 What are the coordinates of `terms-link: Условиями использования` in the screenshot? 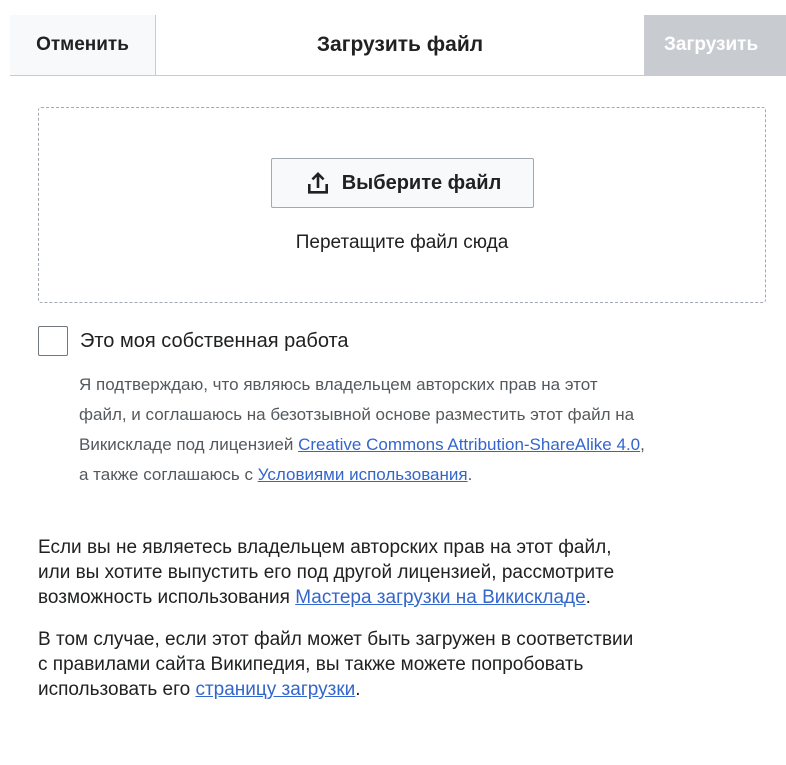 It's located at (363, 474).